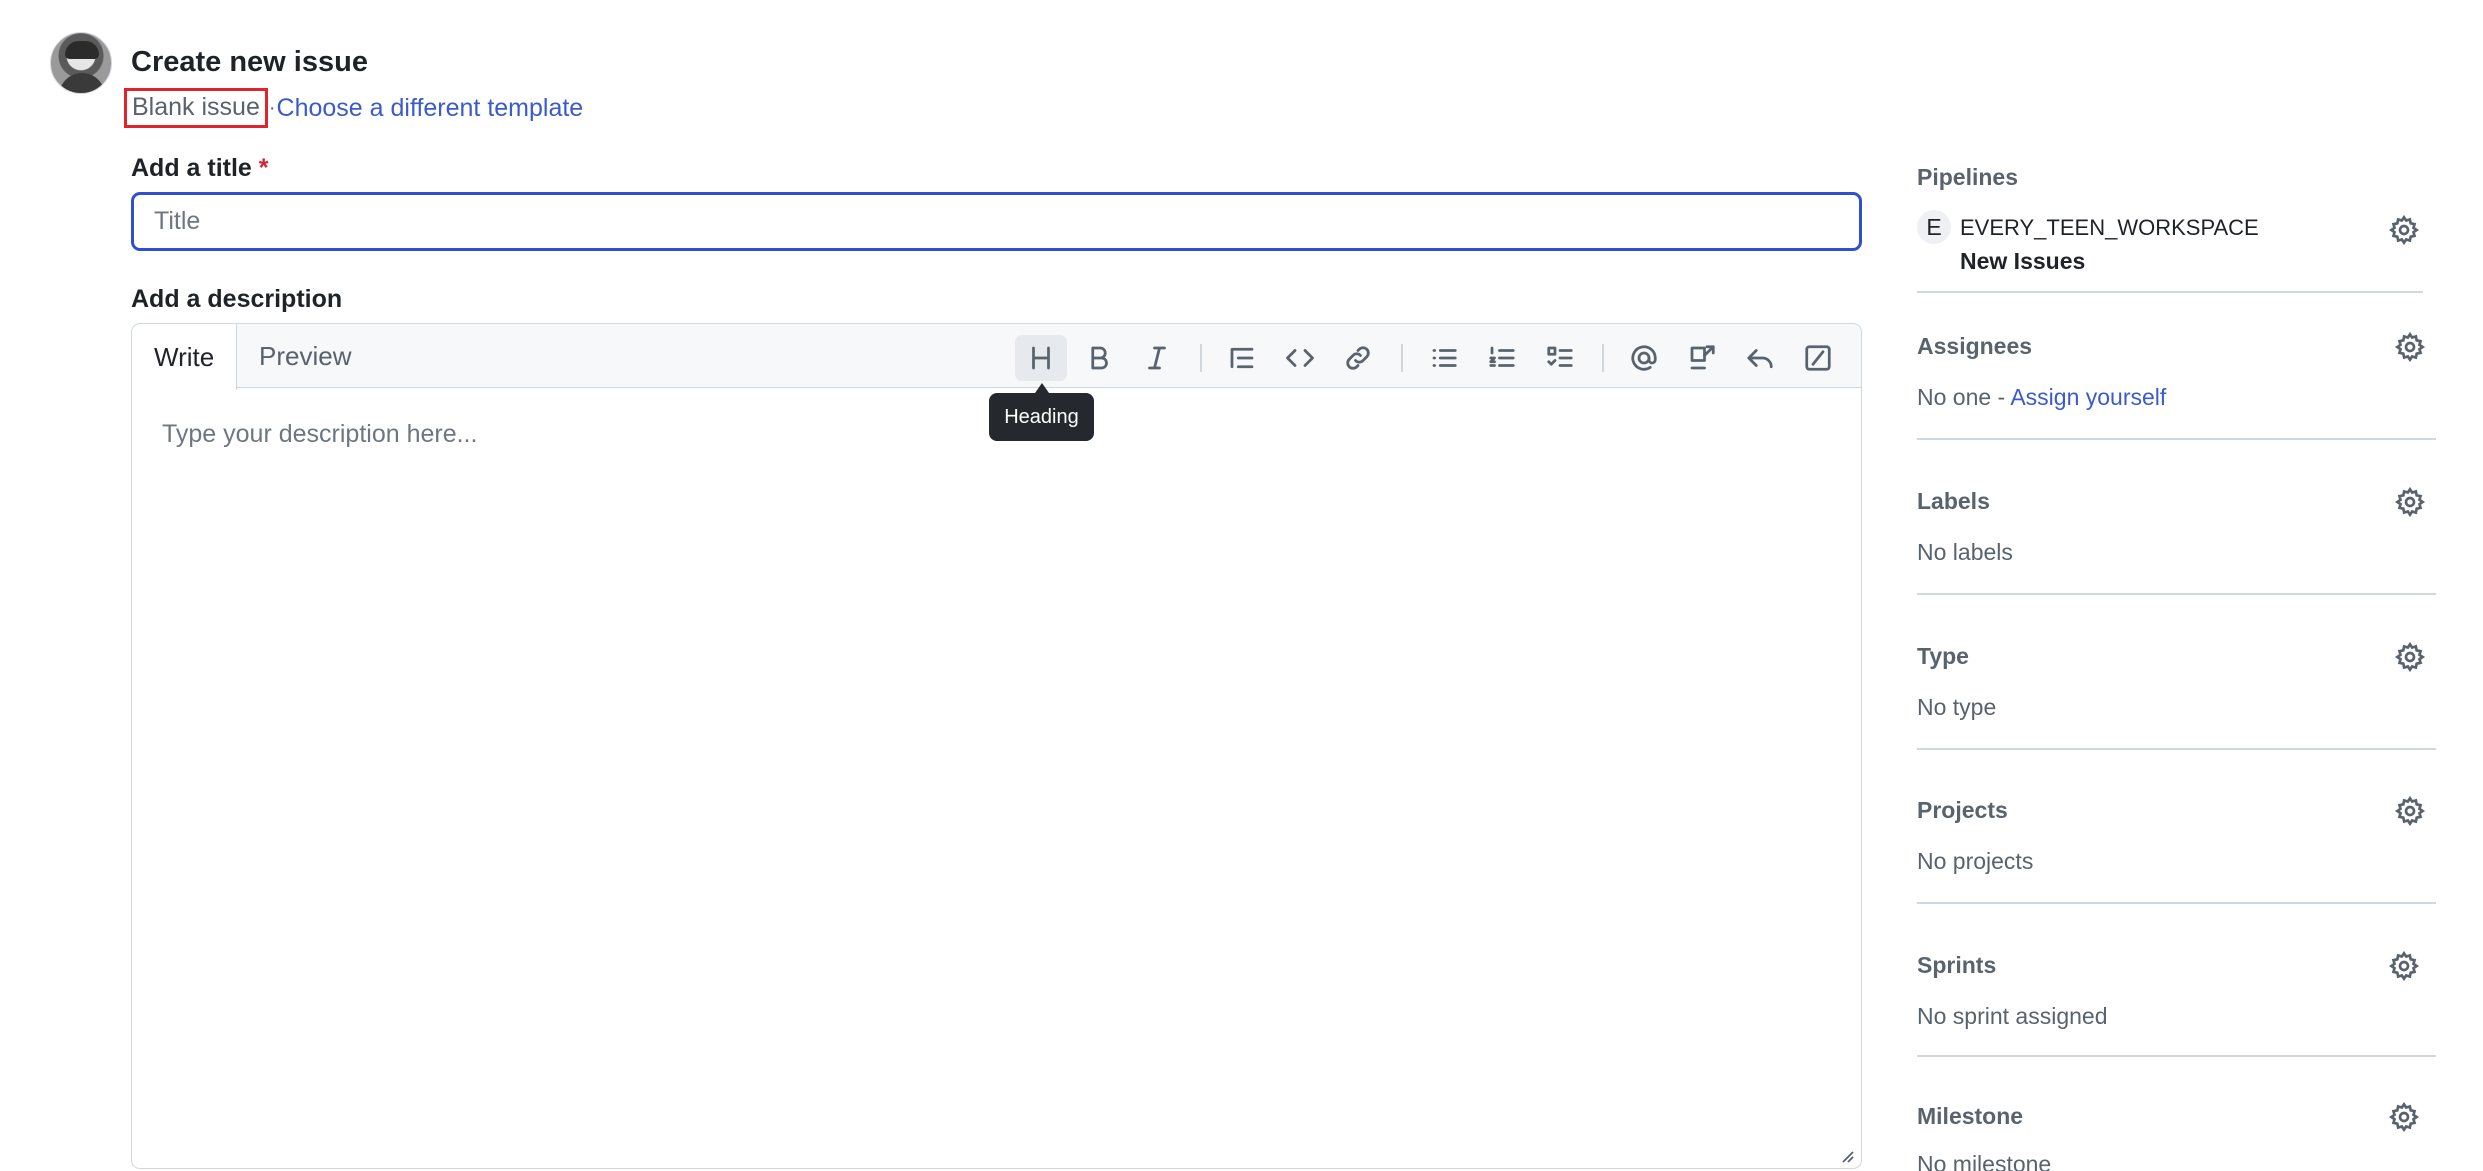  I want to click on resize-handle-icon, so click(1846, 1155).